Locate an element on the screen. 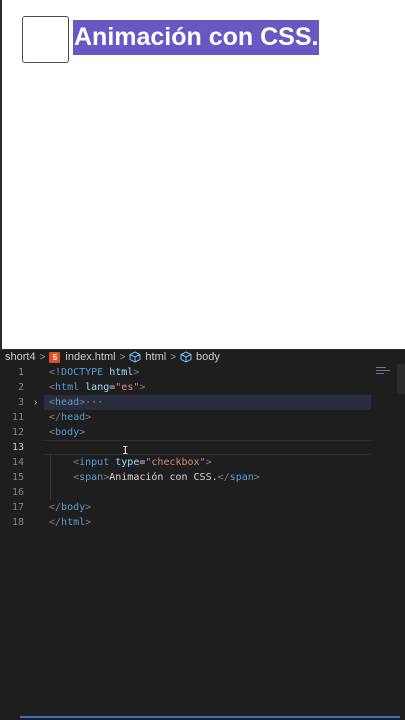 The width and height of the screenshot is (405, 720). code-line: 16 is located at coordinates (202, 492).